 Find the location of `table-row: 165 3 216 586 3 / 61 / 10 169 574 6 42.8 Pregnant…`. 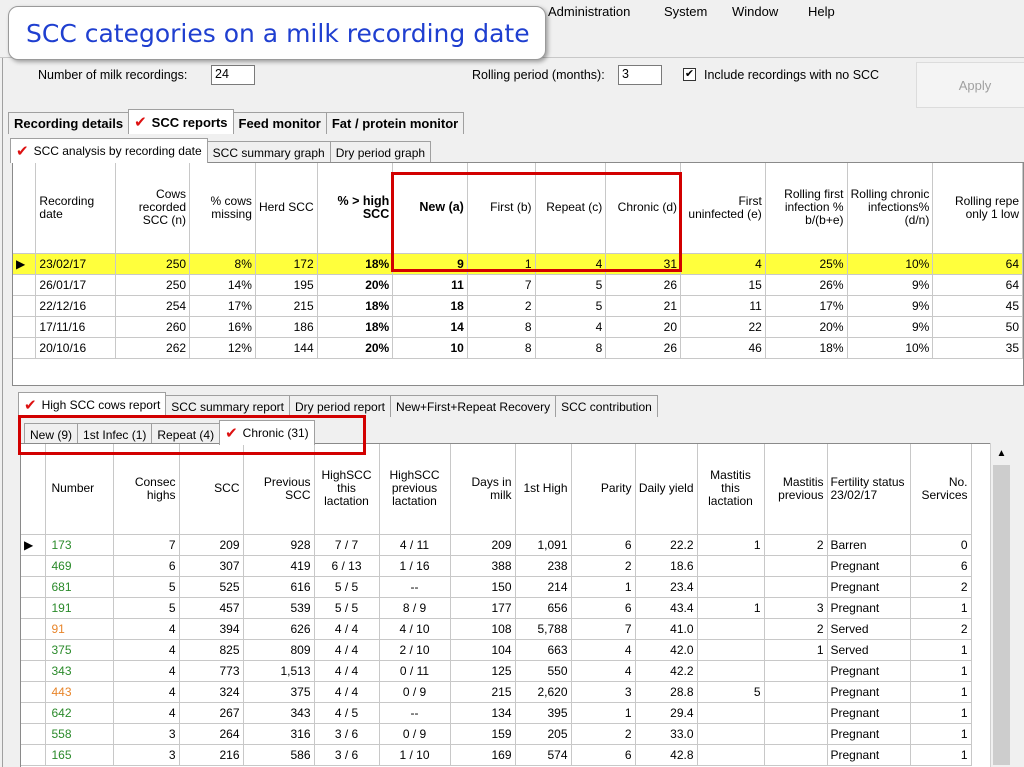

table-row: 165 3 216 586 3 / 61 / 10 169 574 6 42.8 Pregnant… is located at coordinates (496, 755).